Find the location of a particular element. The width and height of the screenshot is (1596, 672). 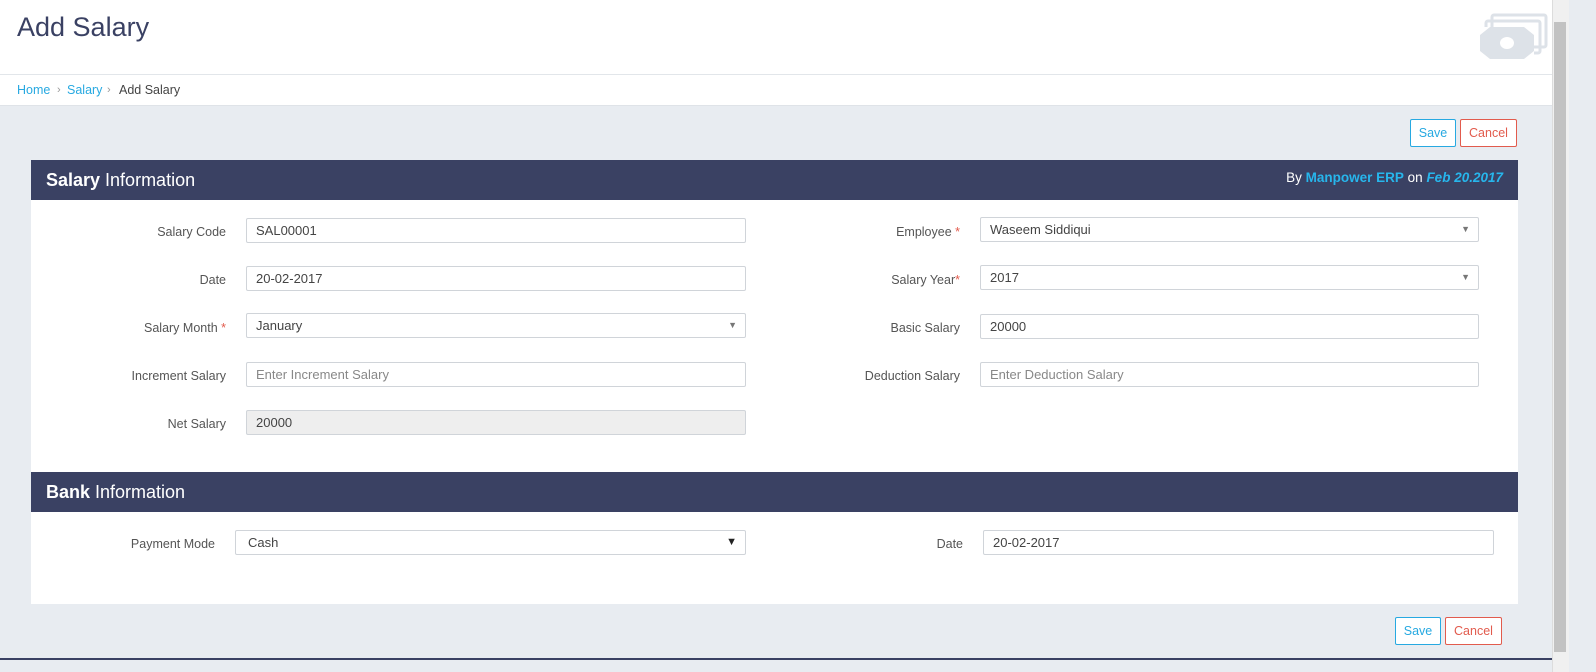

meta-by: By is located at coordinates (1296, 177).